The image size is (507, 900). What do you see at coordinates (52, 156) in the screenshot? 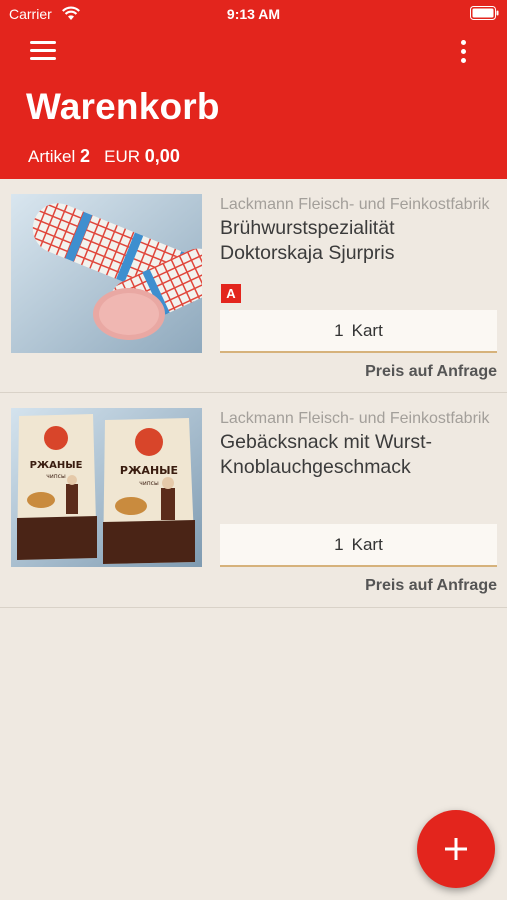
I see `articles-label: Artikel` at bounding box center [52, 156].